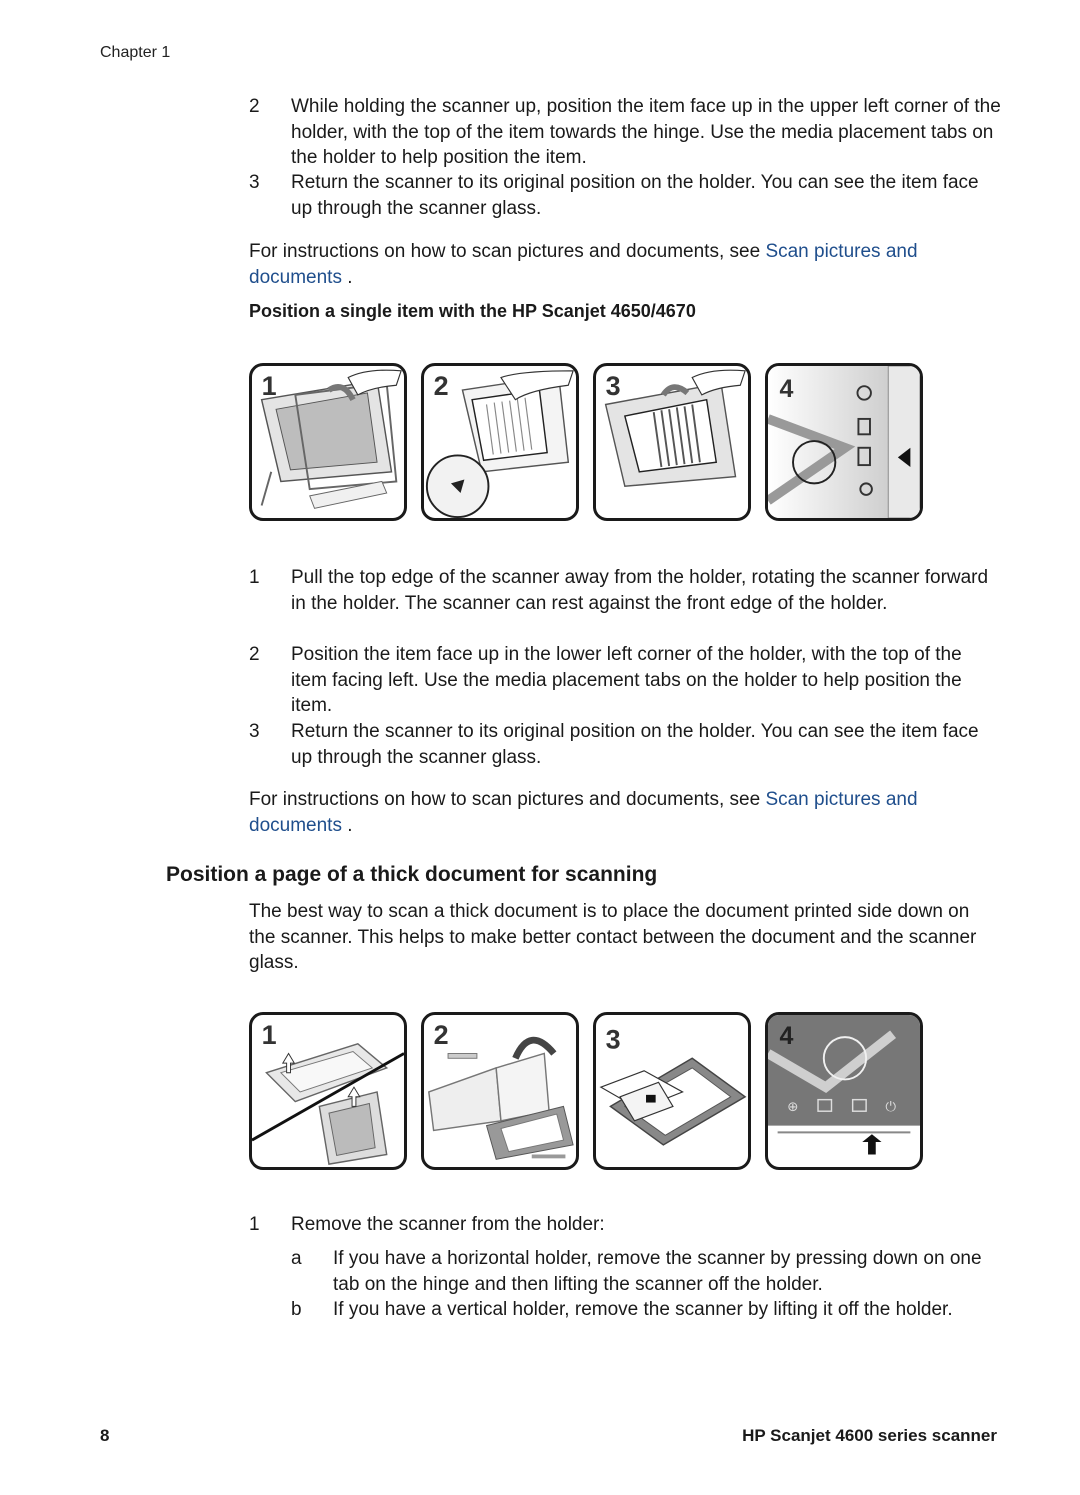 This screenshot has height=1495, width=1080. Describe the element at coordinates (673, 1085) in the screenshot. I see `place-document-illustration: 3` at that location.